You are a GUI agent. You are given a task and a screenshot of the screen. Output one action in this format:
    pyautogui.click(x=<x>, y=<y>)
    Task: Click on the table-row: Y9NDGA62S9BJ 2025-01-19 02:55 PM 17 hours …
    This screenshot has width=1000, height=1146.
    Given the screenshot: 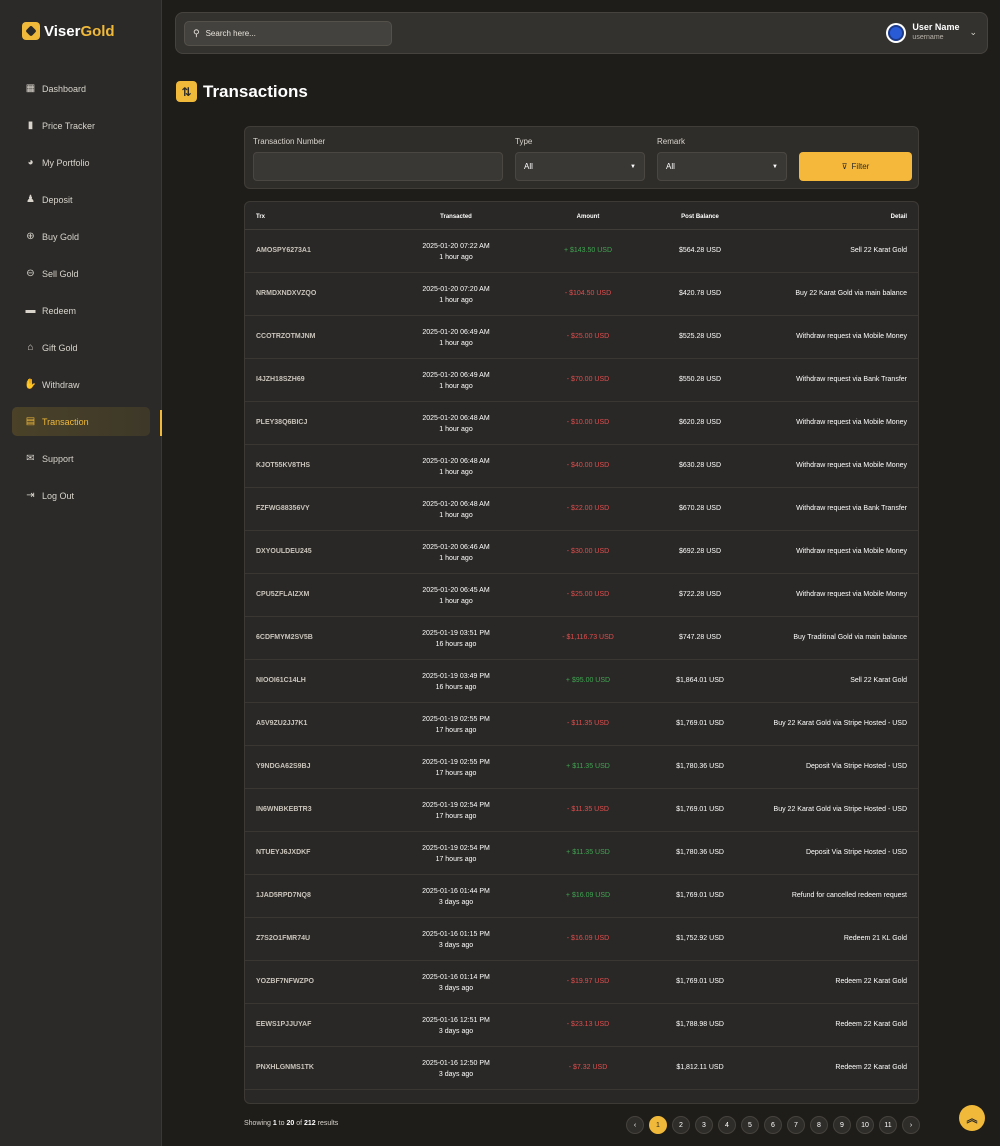 What is the action you would take?
    pyautogui.click(x=581, y=767)
    